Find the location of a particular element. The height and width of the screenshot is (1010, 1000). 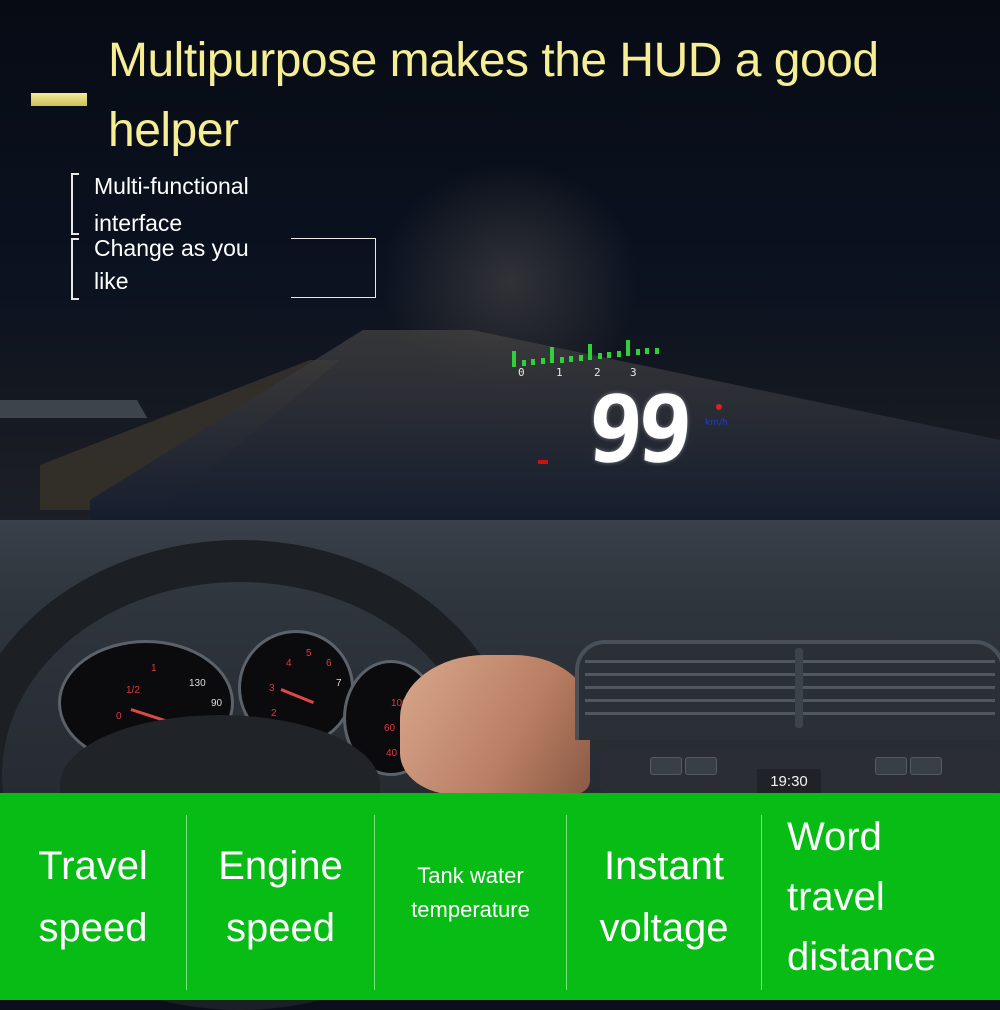

warning-indicator-icon is located at coordinates (719, 407).